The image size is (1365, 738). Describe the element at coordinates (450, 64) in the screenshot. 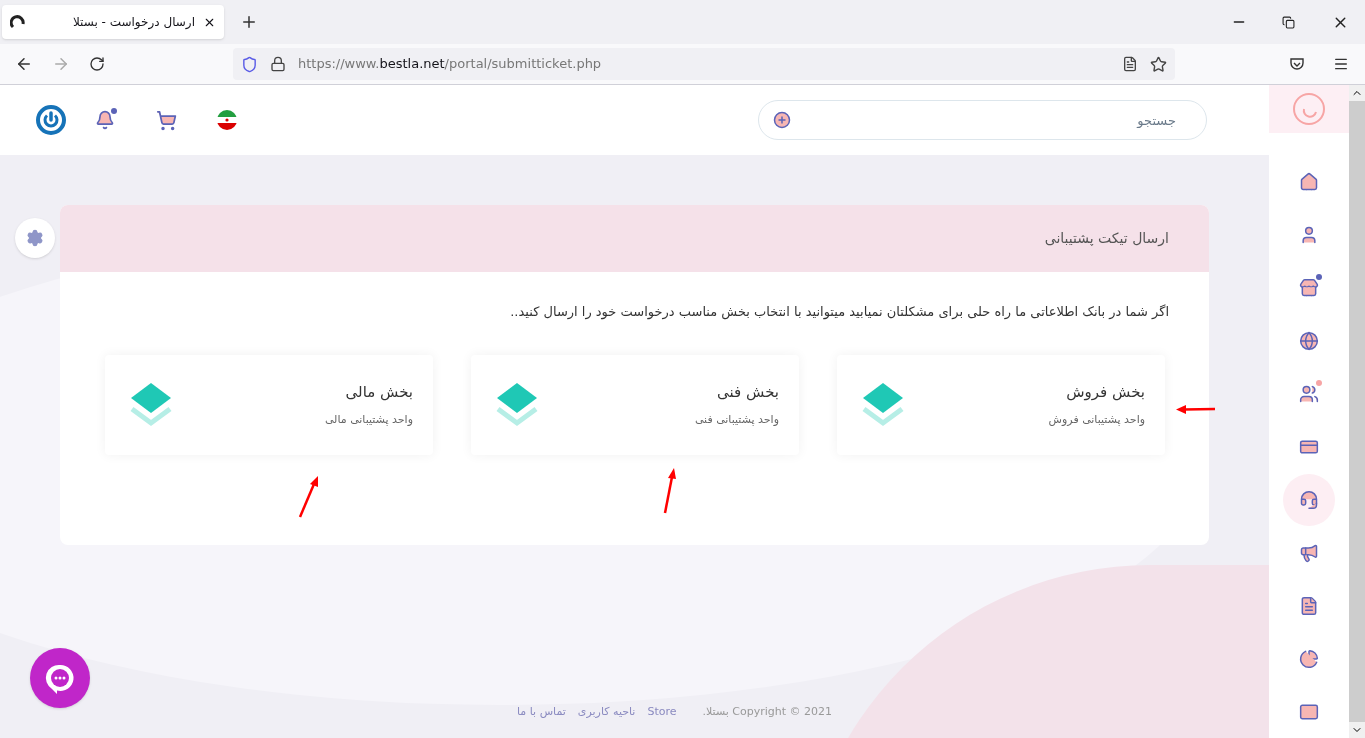

I see `url-text: https://www.bestla.net/portal/submitticket.php` at that location.